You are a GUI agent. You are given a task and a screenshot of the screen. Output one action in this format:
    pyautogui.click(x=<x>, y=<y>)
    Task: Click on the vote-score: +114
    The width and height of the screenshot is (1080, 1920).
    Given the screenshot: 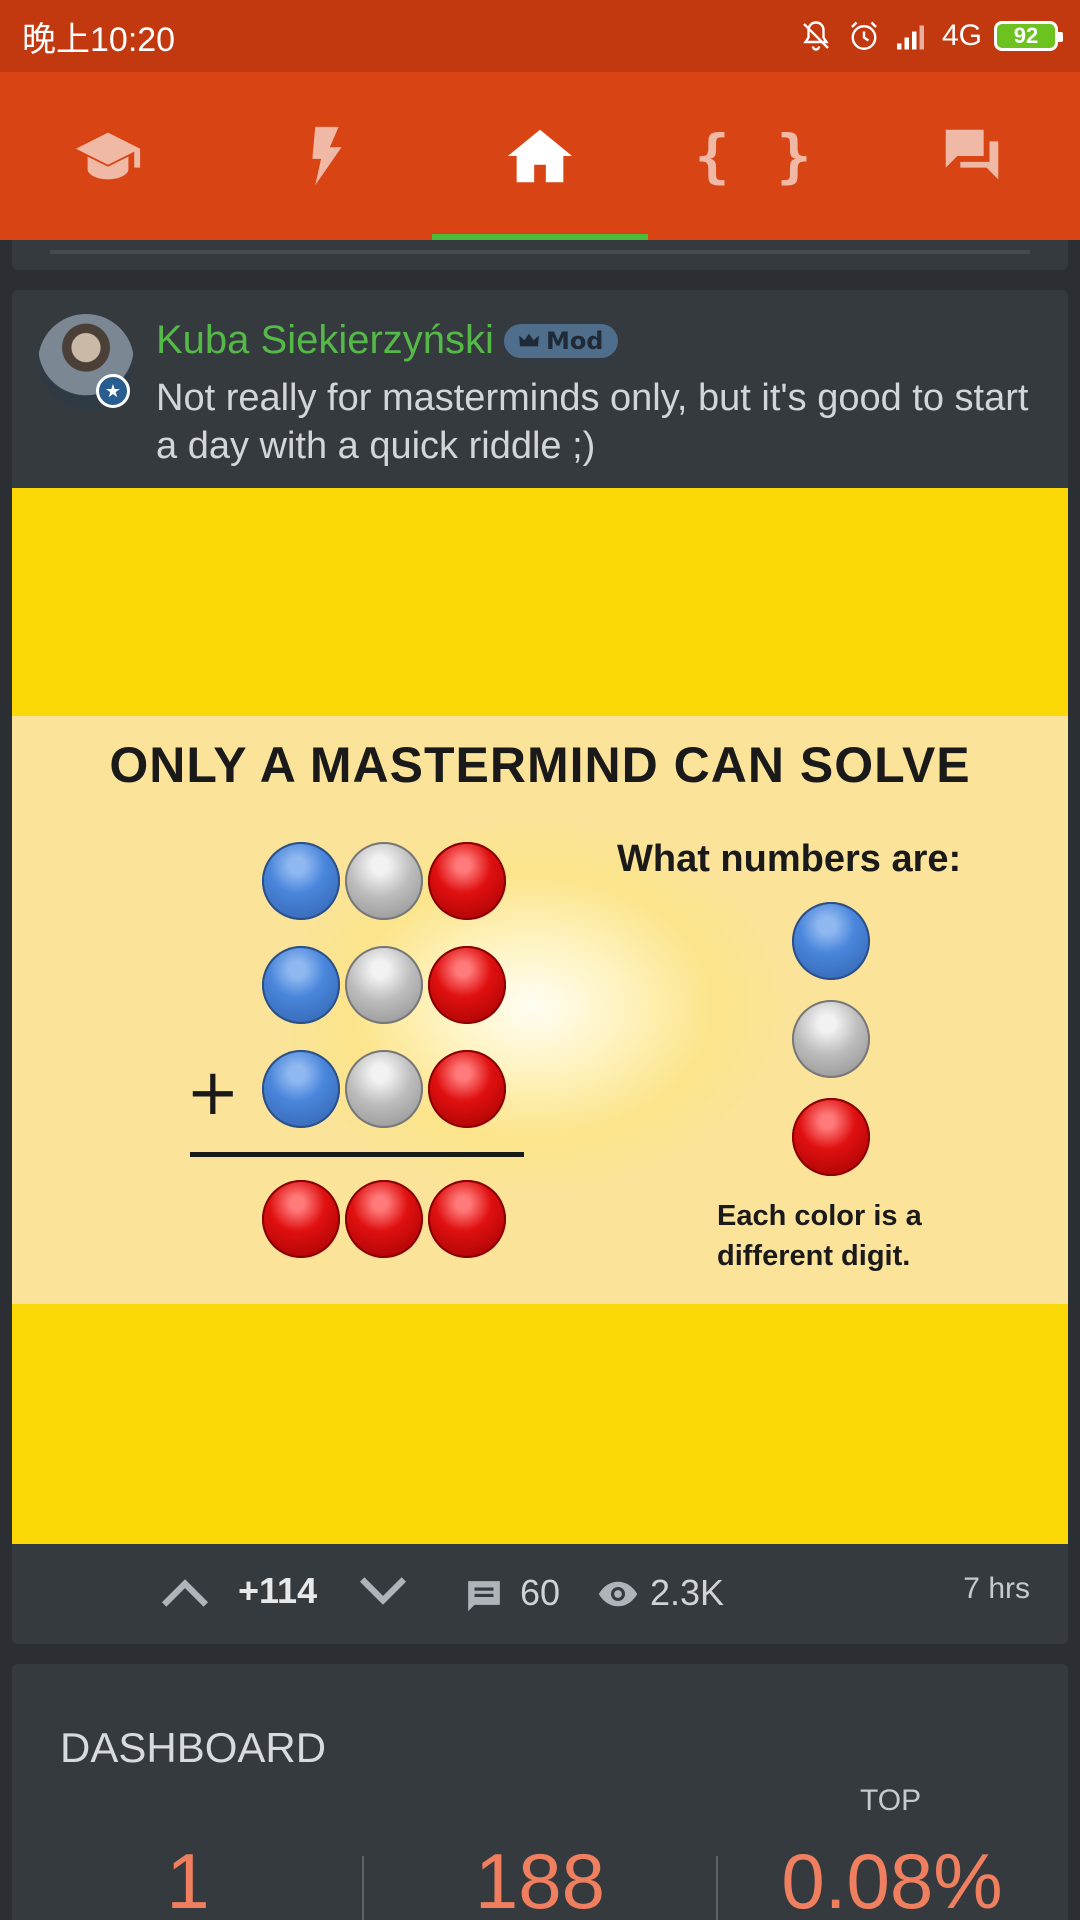 What is the action you would take?
    pyautogui.click(x=278, y=1590)
    